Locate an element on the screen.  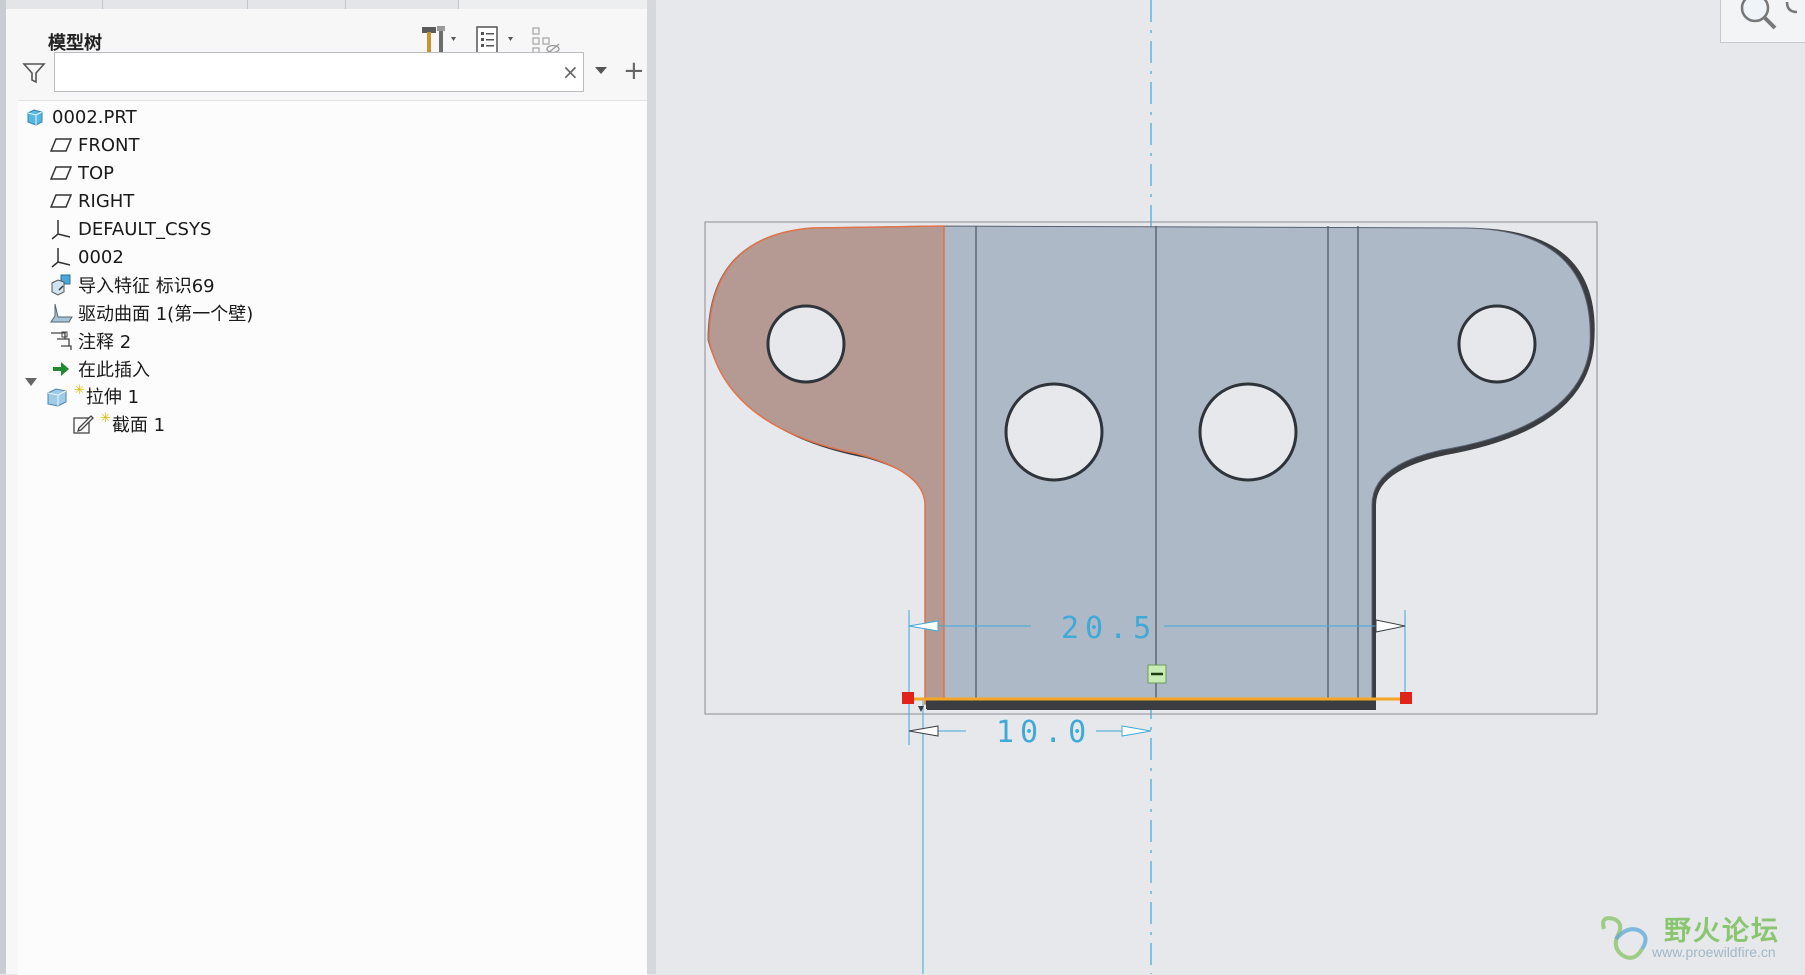
hole-center-right is located at coordinates (1248, 432).